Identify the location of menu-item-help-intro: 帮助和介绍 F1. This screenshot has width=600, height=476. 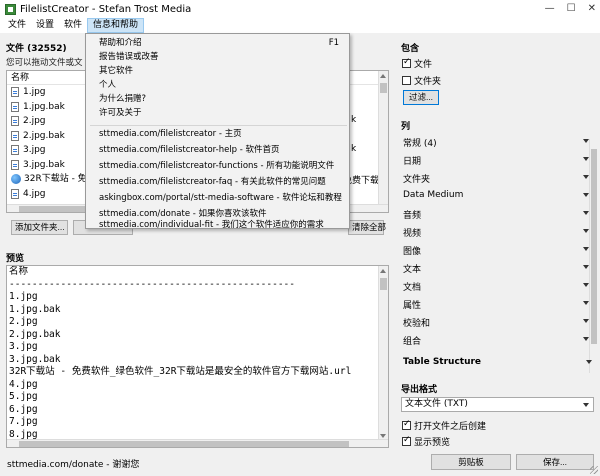
(217, 43).